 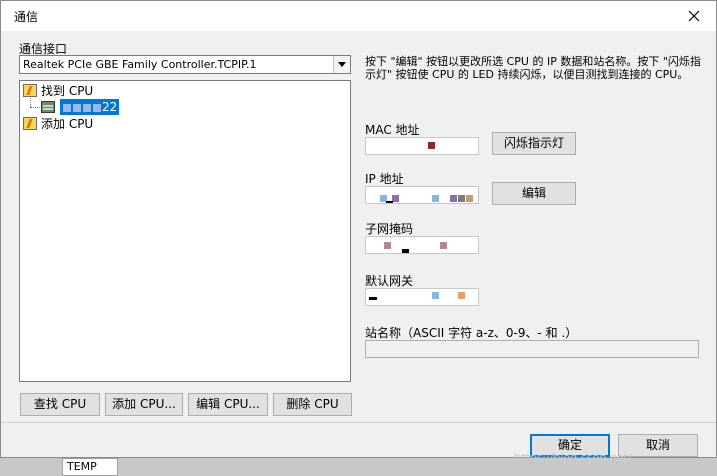 I want to click on default-gateway-label: 默认网关, so click(x=389, y=281).